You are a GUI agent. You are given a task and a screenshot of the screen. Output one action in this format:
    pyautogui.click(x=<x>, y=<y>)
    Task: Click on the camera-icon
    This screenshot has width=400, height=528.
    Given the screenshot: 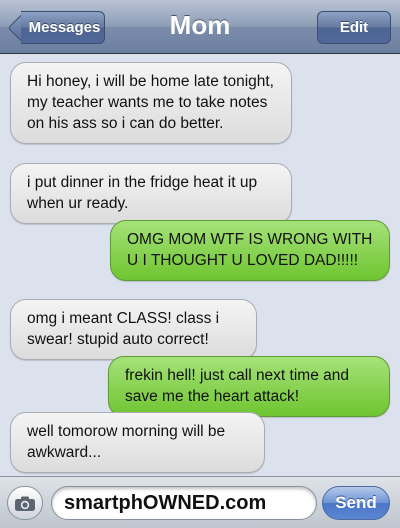 What is the action you would take?
    pyautogui.click(x=25, y=503)
    